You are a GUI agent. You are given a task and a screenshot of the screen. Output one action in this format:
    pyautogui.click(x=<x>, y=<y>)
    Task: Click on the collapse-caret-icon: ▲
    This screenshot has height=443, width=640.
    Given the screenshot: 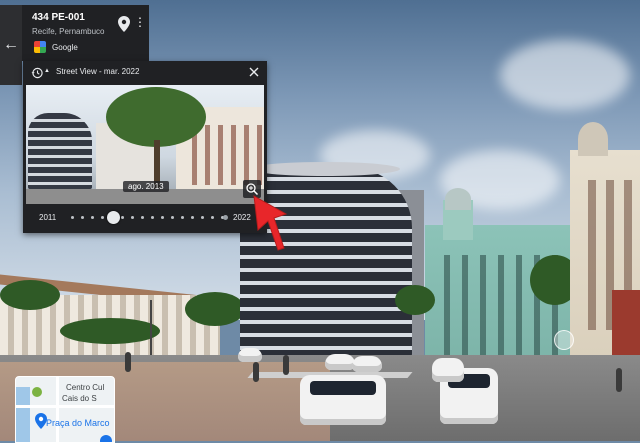 What is the action you would take?
    pyautogui.click(x=47, y=71)
    